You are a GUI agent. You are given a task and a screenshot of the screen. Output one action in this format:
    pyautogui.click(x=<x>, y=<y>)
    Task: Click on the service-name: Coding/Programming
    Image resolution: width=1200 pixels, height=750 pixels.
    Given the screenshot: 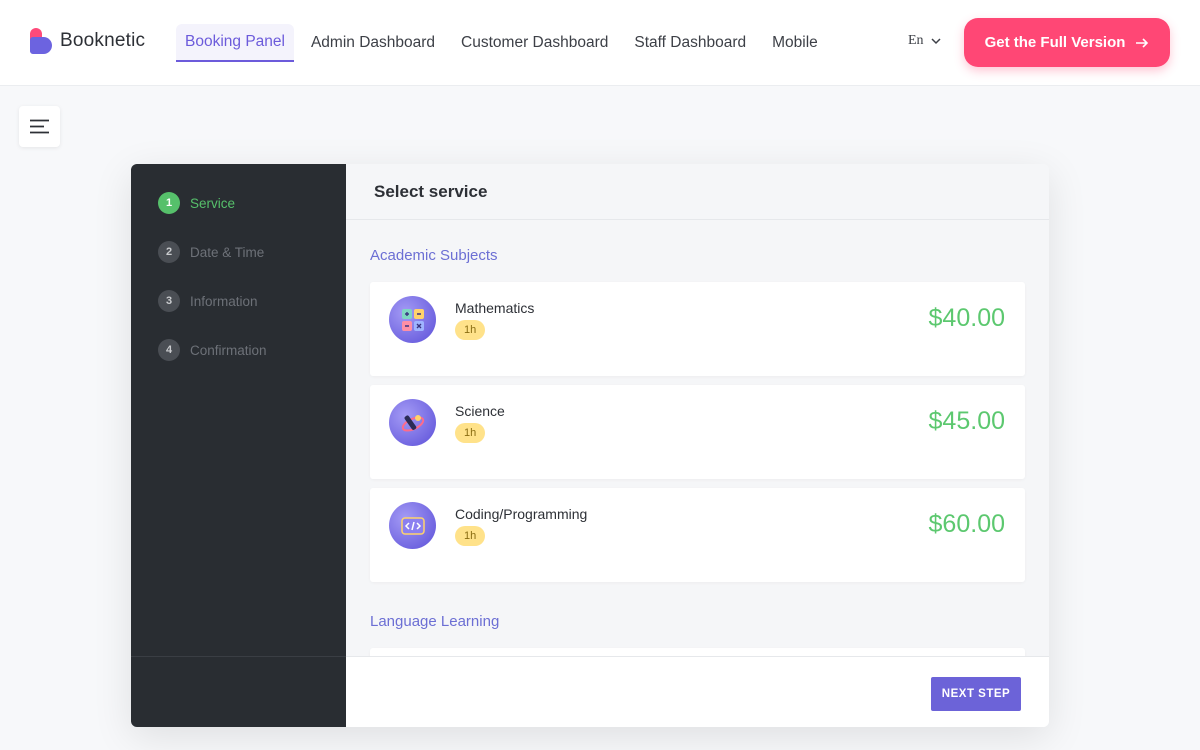 What is the action you would take?
    pyautogui.click(x=521, y=514)
    